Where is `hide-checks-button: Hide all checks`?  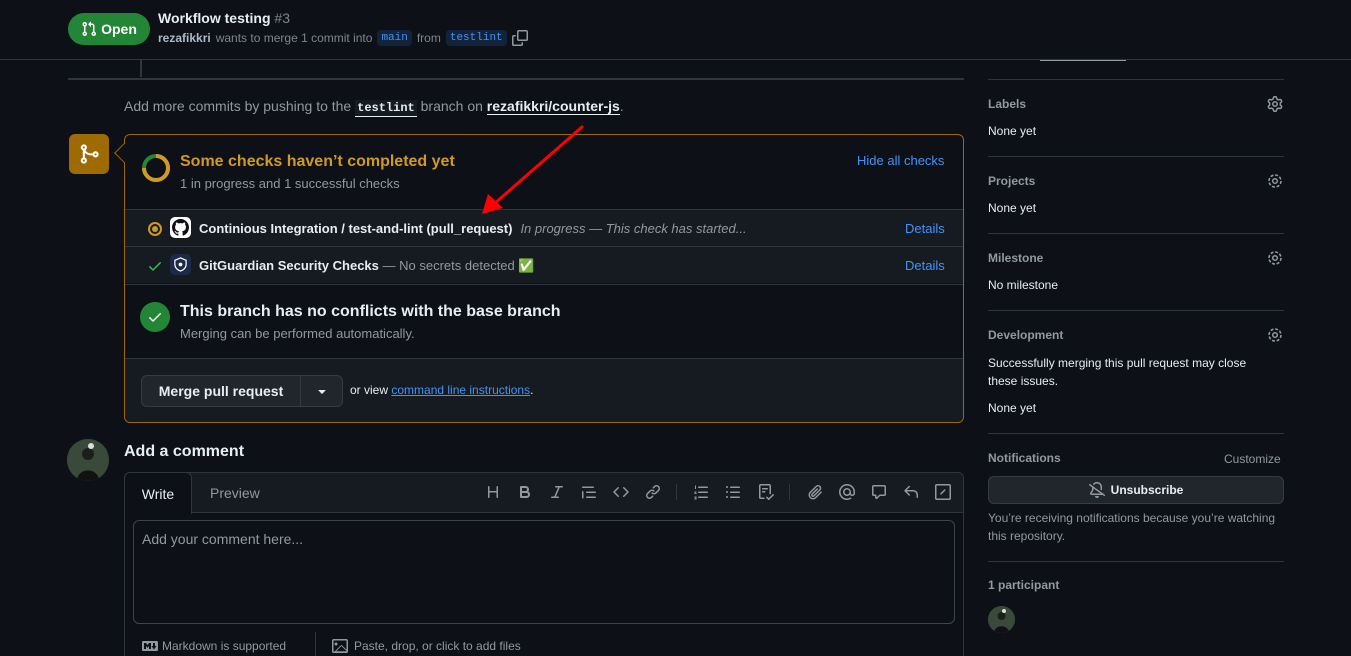 hide-checks-button: Hide all checks is located at coordinates (900, 160).